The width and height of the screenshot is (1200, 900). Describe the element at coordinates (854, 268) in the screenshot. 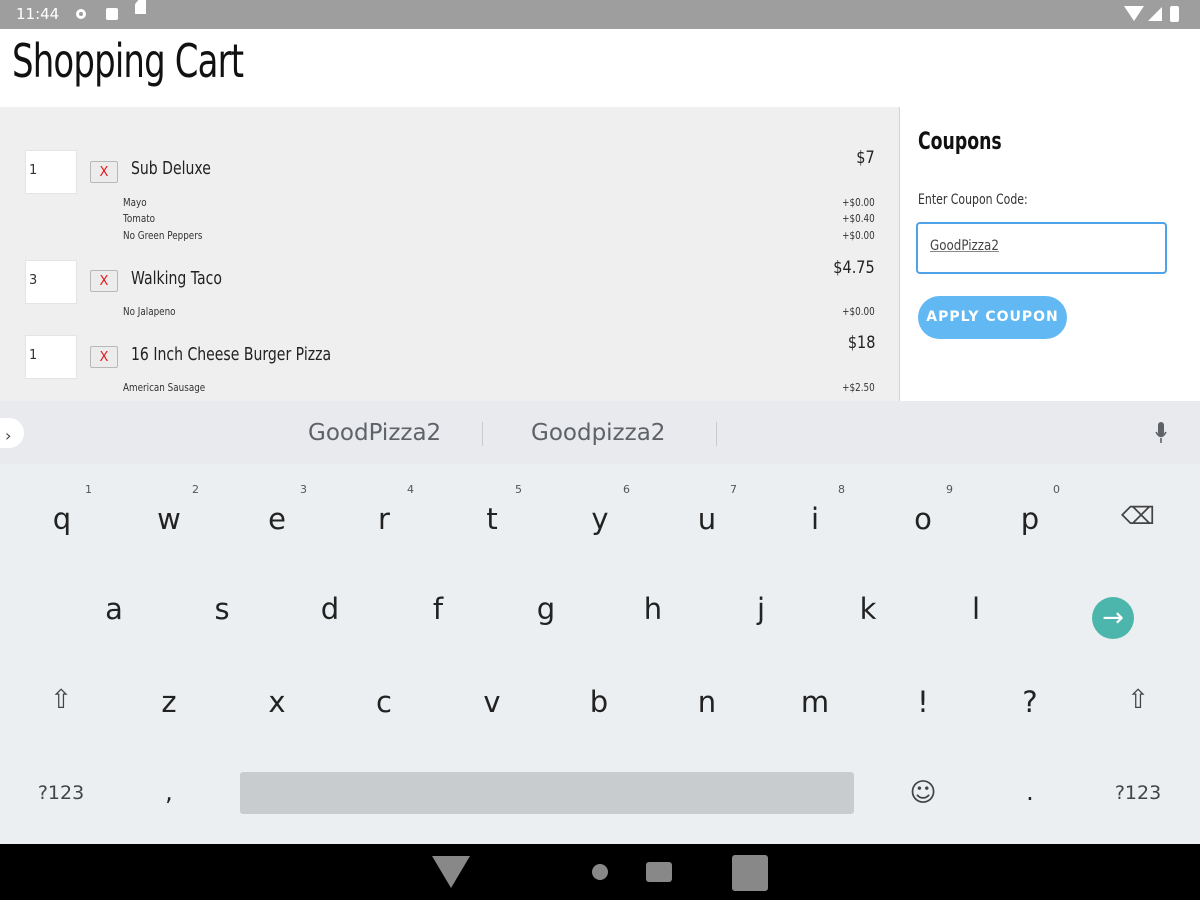

I see `item-price: $4.75` at that location.